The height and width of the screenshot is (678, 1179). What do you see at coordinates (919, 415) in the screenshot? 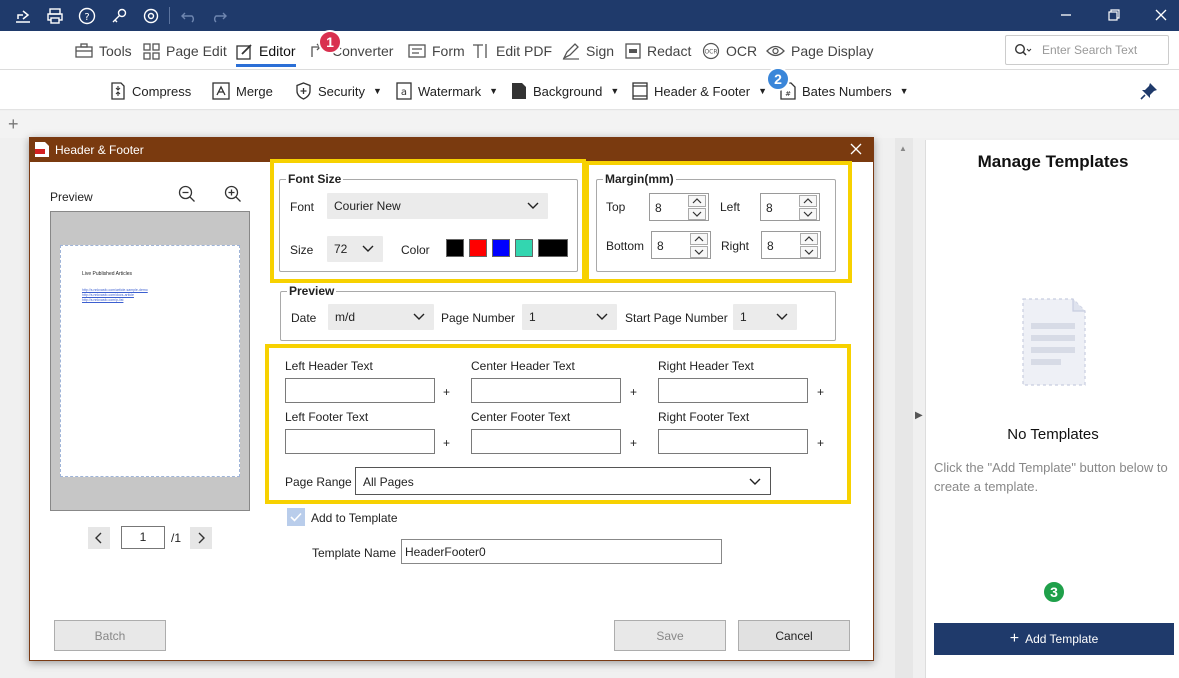
I see `panel-expand-icon: ▶` at bounding box center [919, 415].